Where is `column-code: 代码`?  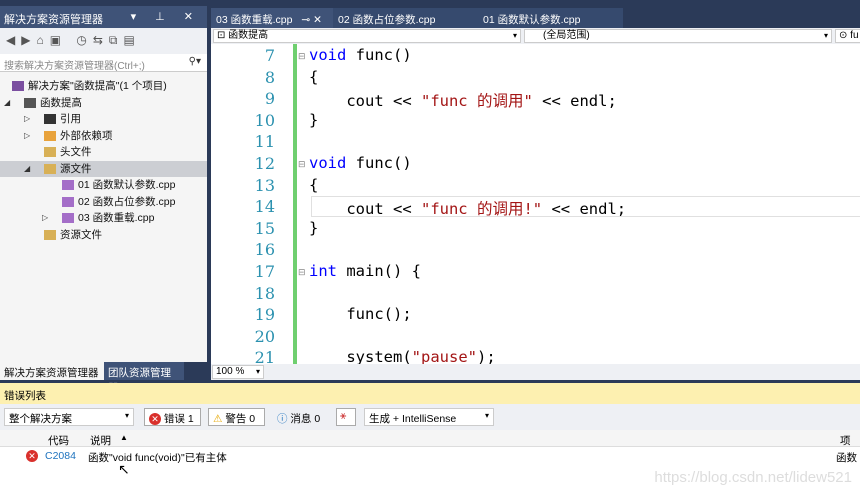
column-code: 代码 is located at coordinates (58, 440).